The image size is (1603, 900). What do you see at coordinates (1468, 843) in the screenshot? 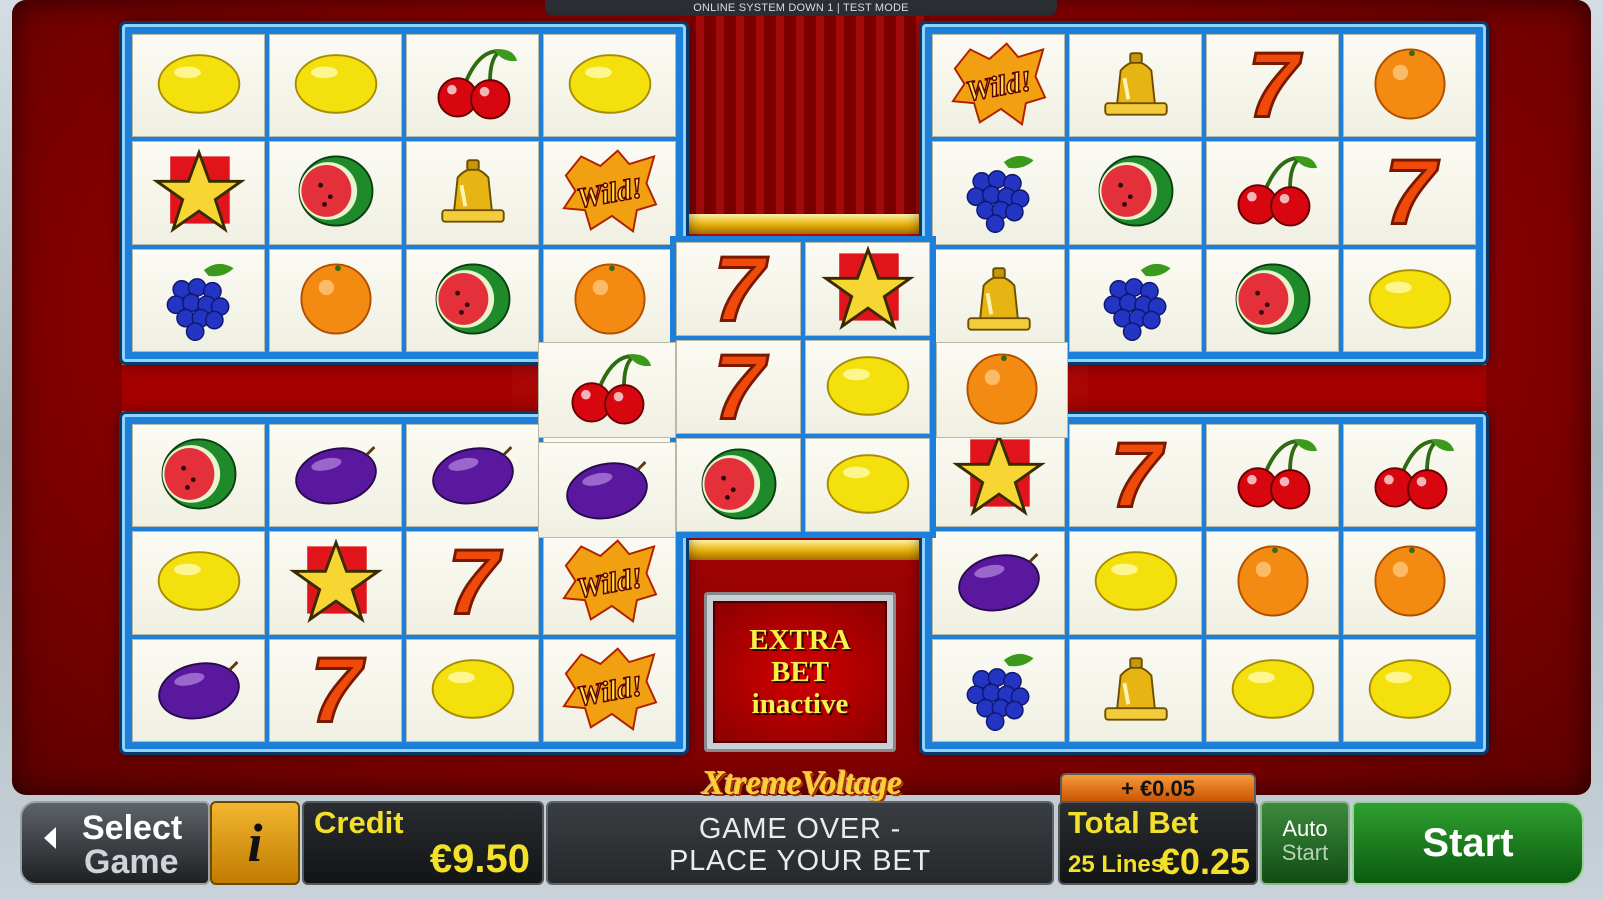
I see `start-button: Start` at bounding box center [1468, 843].